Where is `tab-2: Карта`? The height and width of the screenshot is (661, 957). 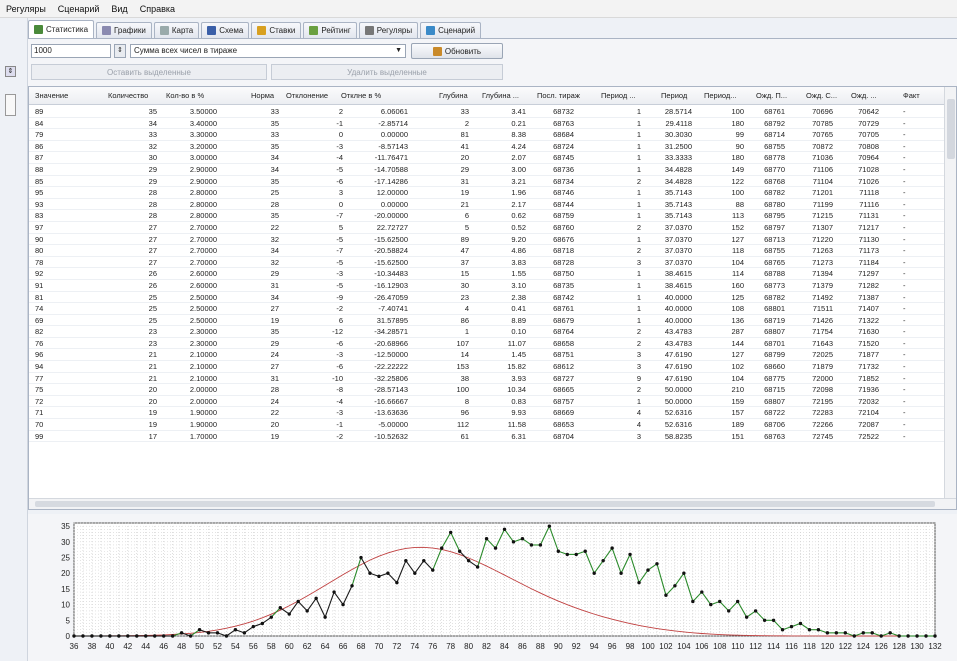 tab-2: Карта is located at coordinates (176, 30).